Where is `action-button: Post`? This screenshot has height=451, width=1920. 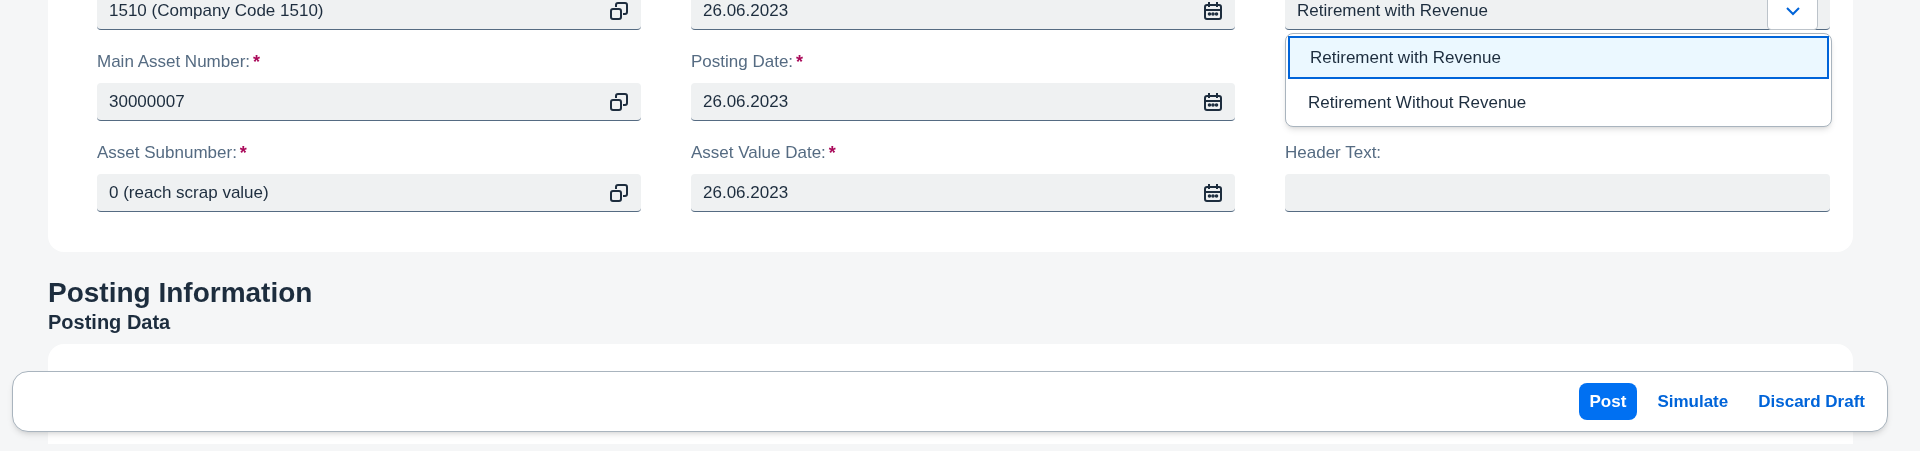 action-button: Post is located at coordinates (1608, 401).